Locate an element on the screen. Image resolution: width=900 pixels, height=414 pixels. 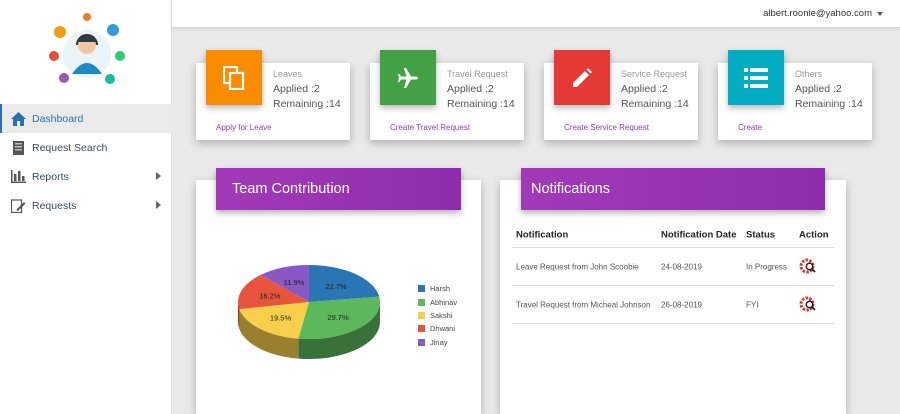
others-card: Others Applied :2 Remaining :14 Create is located at coordinates (795, 95).